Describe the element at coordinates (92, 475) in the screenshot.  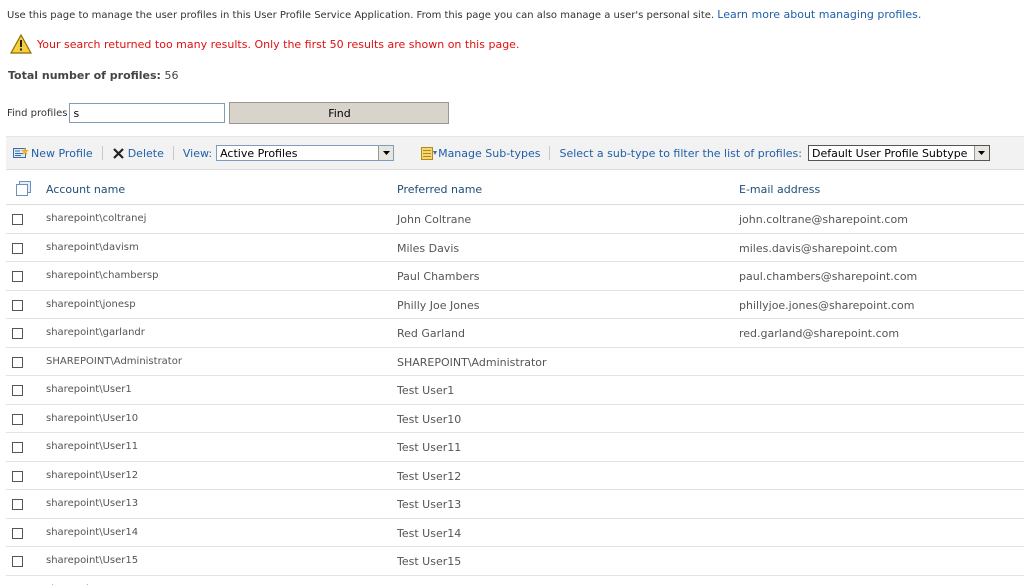
I see `account-name-cell: sharepoint\User12` at that location.